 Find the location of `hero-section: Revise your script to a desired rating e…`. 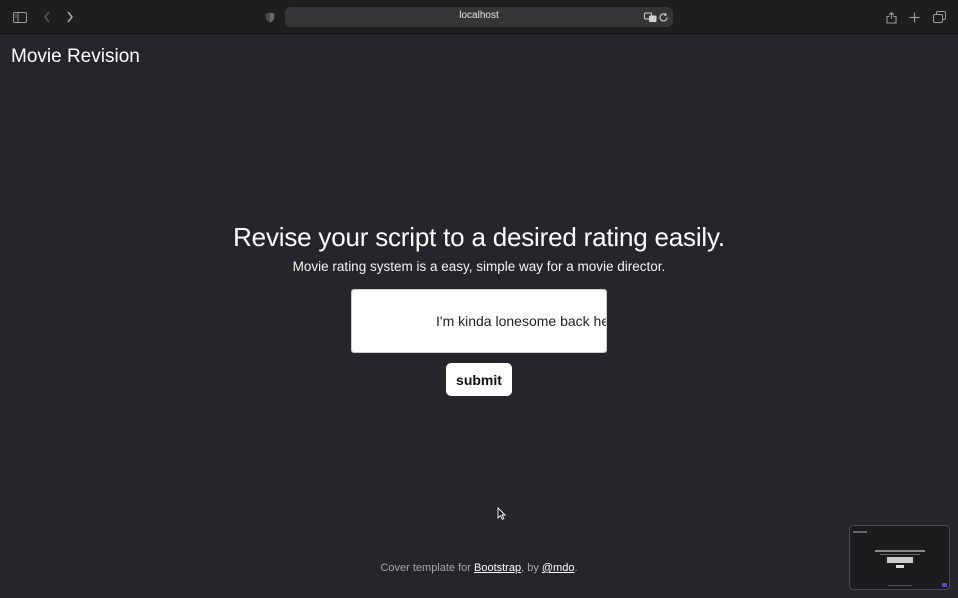

hero-section: Revise your script to a desired rating e… is located at coordinates (479, 248).